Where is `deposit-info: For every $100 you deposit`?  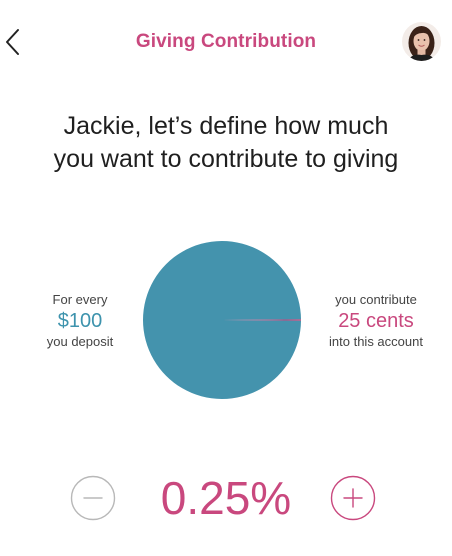
deposit-info: For every $100 you deposit is located at coordinates (80, 321).